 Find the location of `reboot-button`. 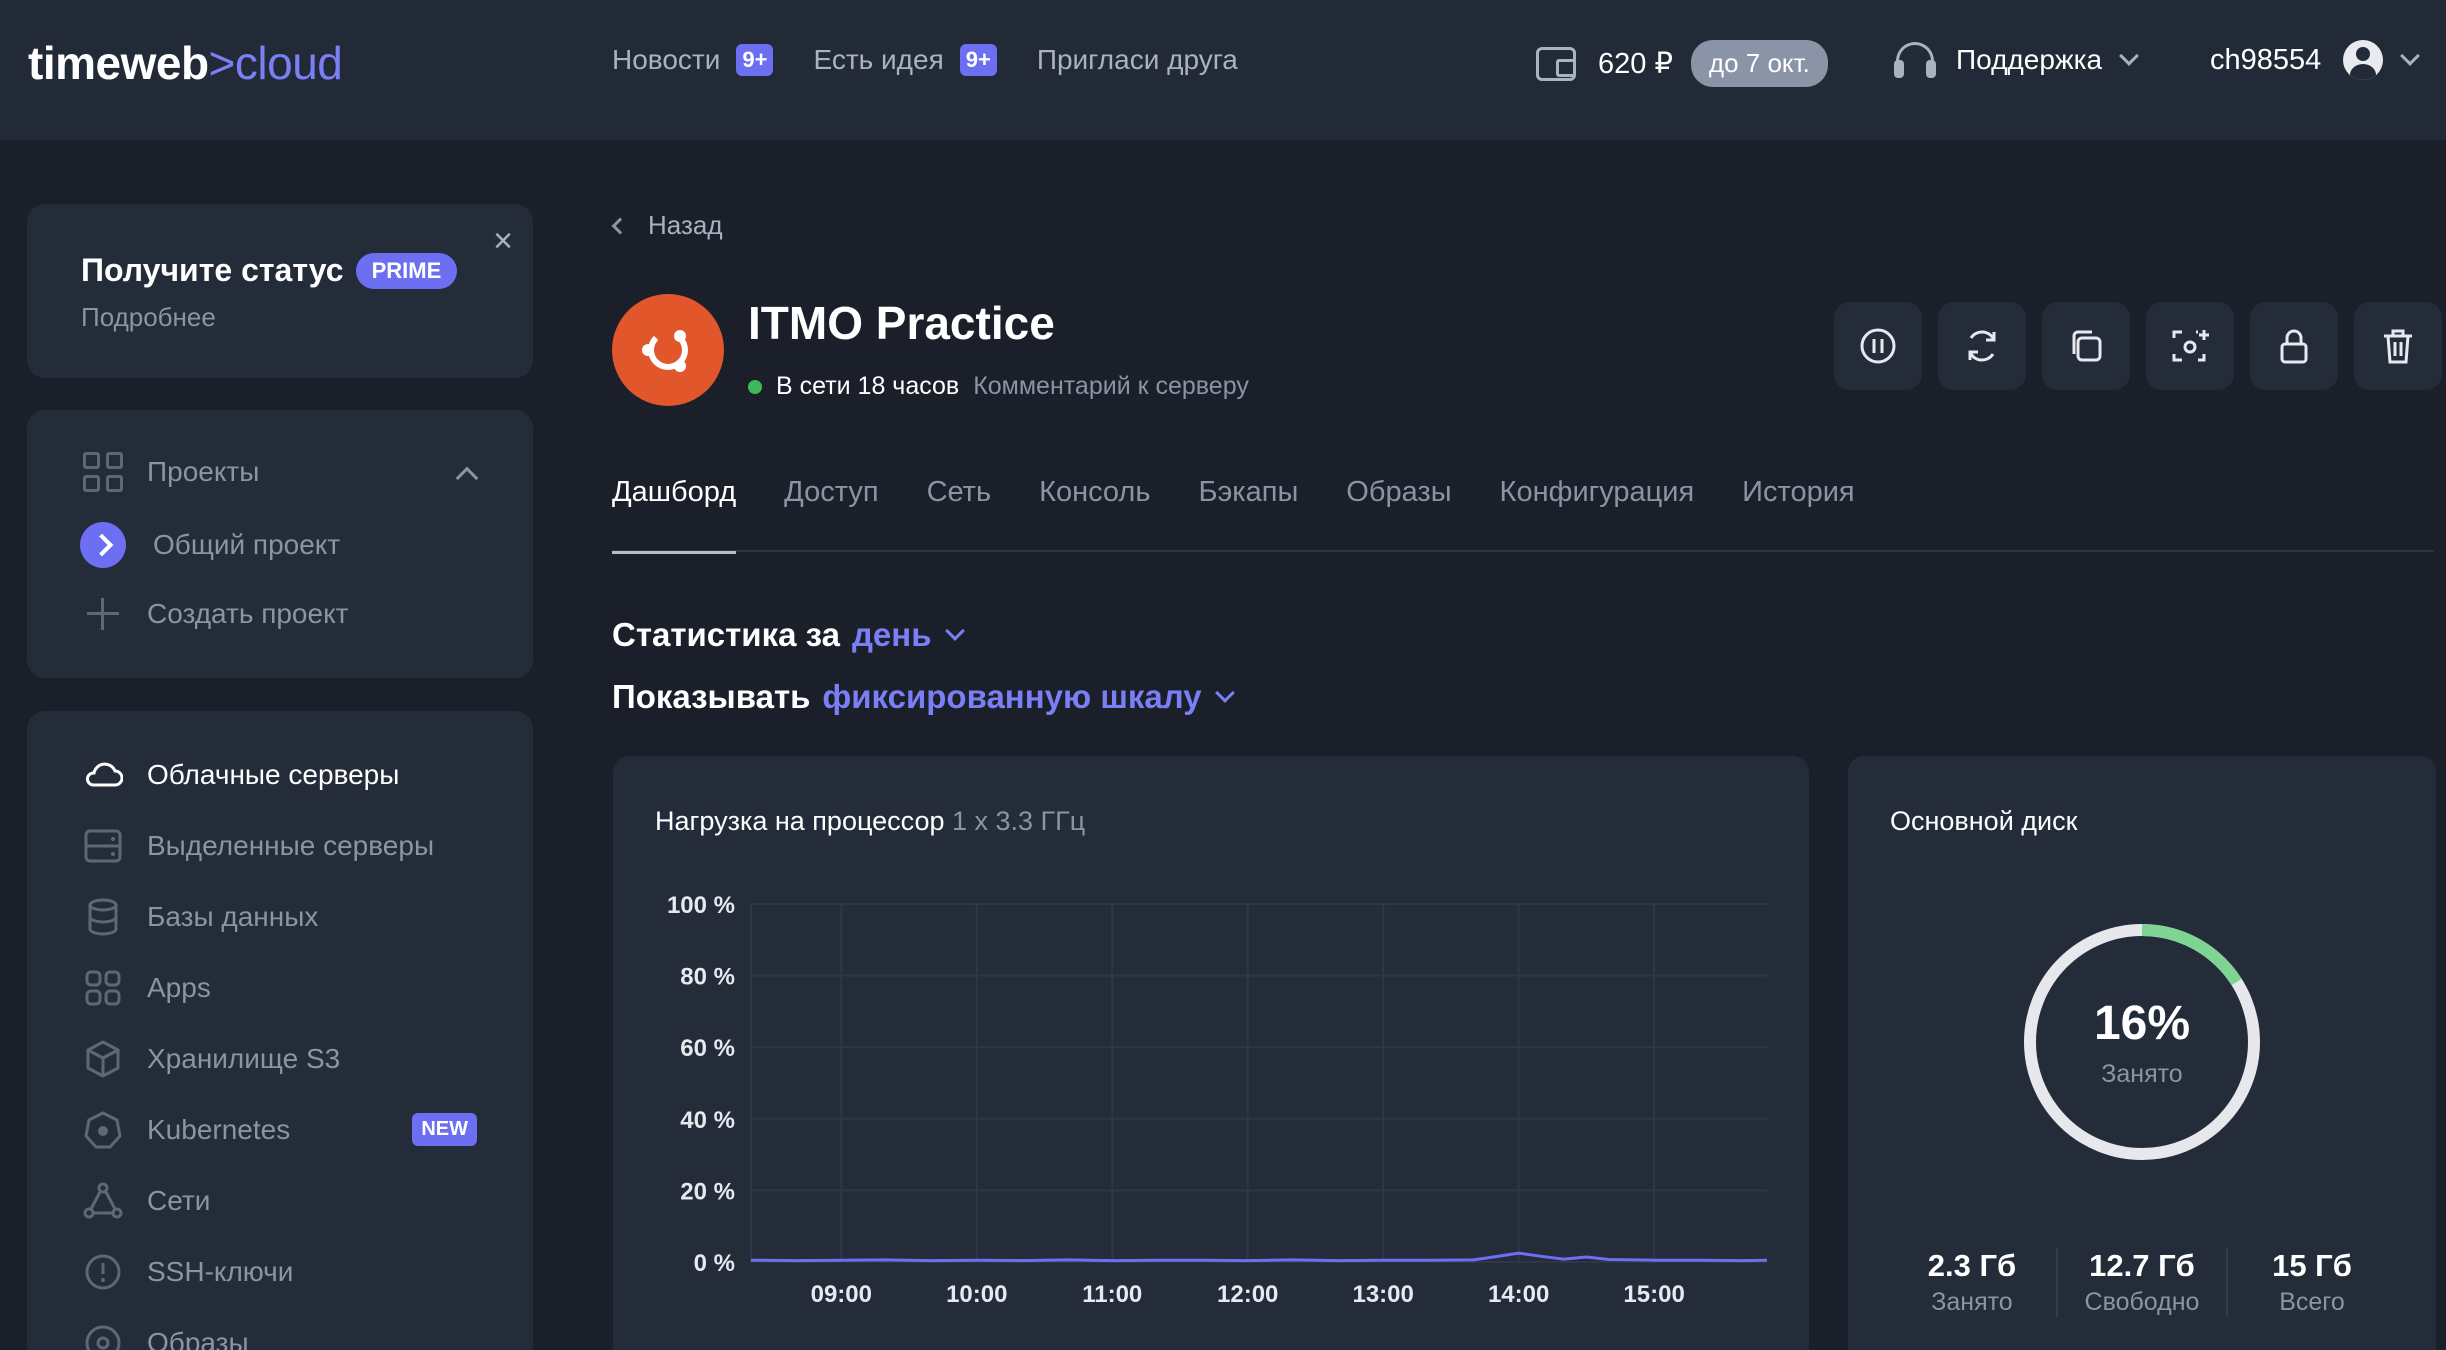

reboot-button is located at coordinates (1982, 346).